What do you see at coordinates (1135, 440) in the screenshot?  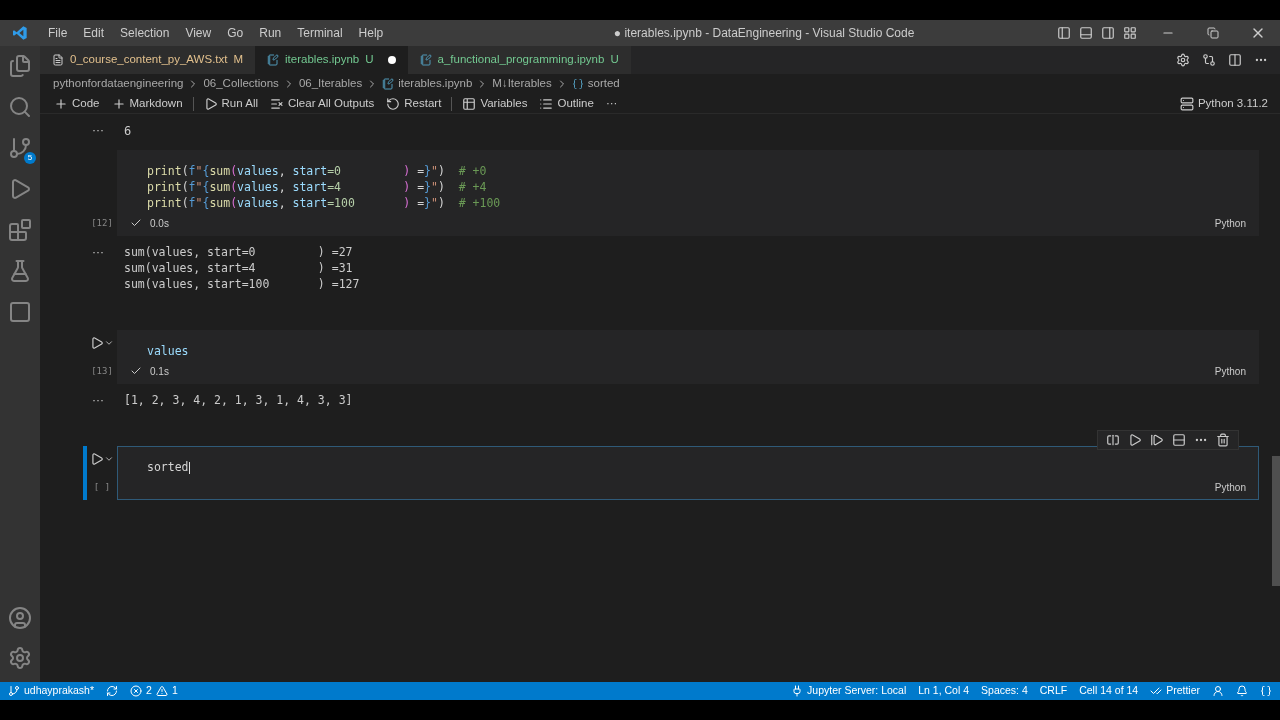 I see `run-above-icon` at bounding box center [1135, 440].